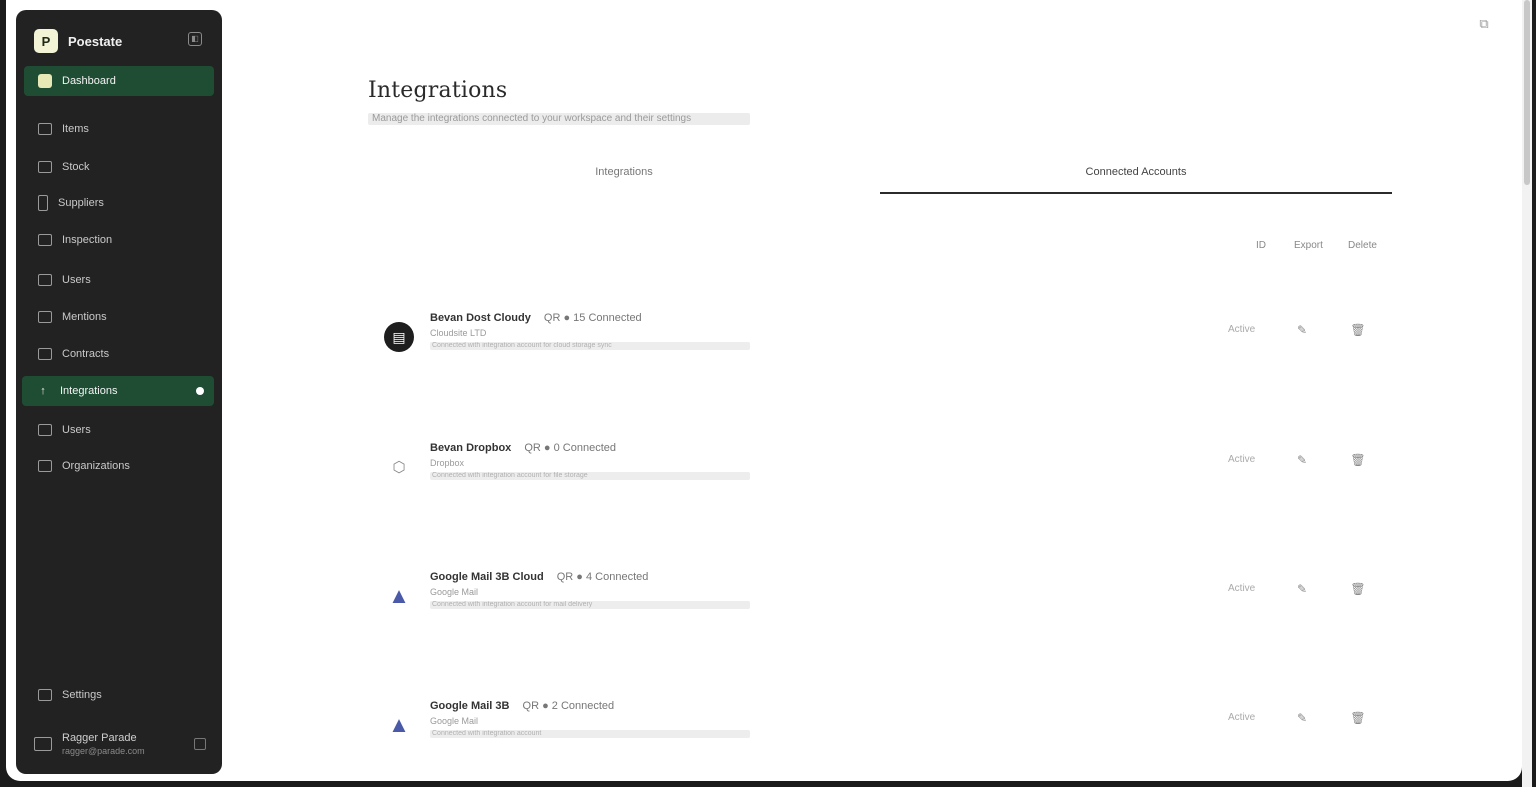 The image size is (1536, 787). I want to click on integration-name: Bevan Dost Cloudy QR ● 15 Connected, so click(536, 318).